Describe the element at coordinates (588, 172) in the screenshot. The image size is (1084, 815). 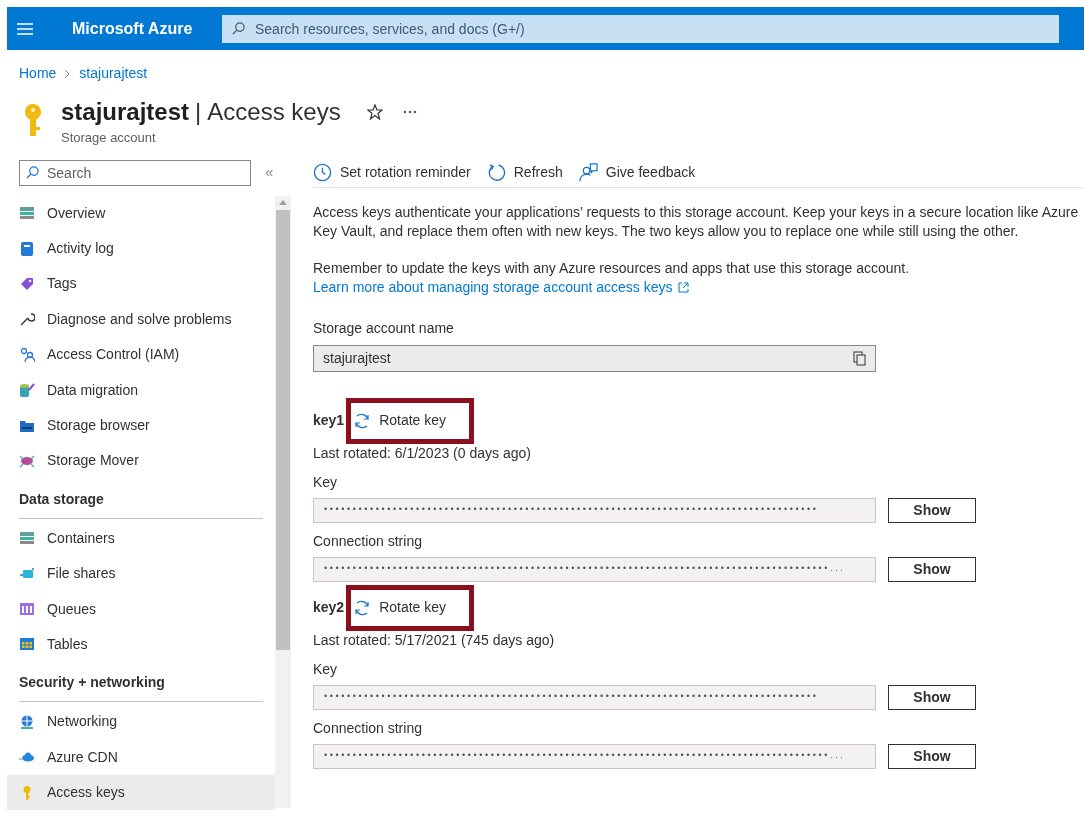
I see `feedback-icon` at that location.